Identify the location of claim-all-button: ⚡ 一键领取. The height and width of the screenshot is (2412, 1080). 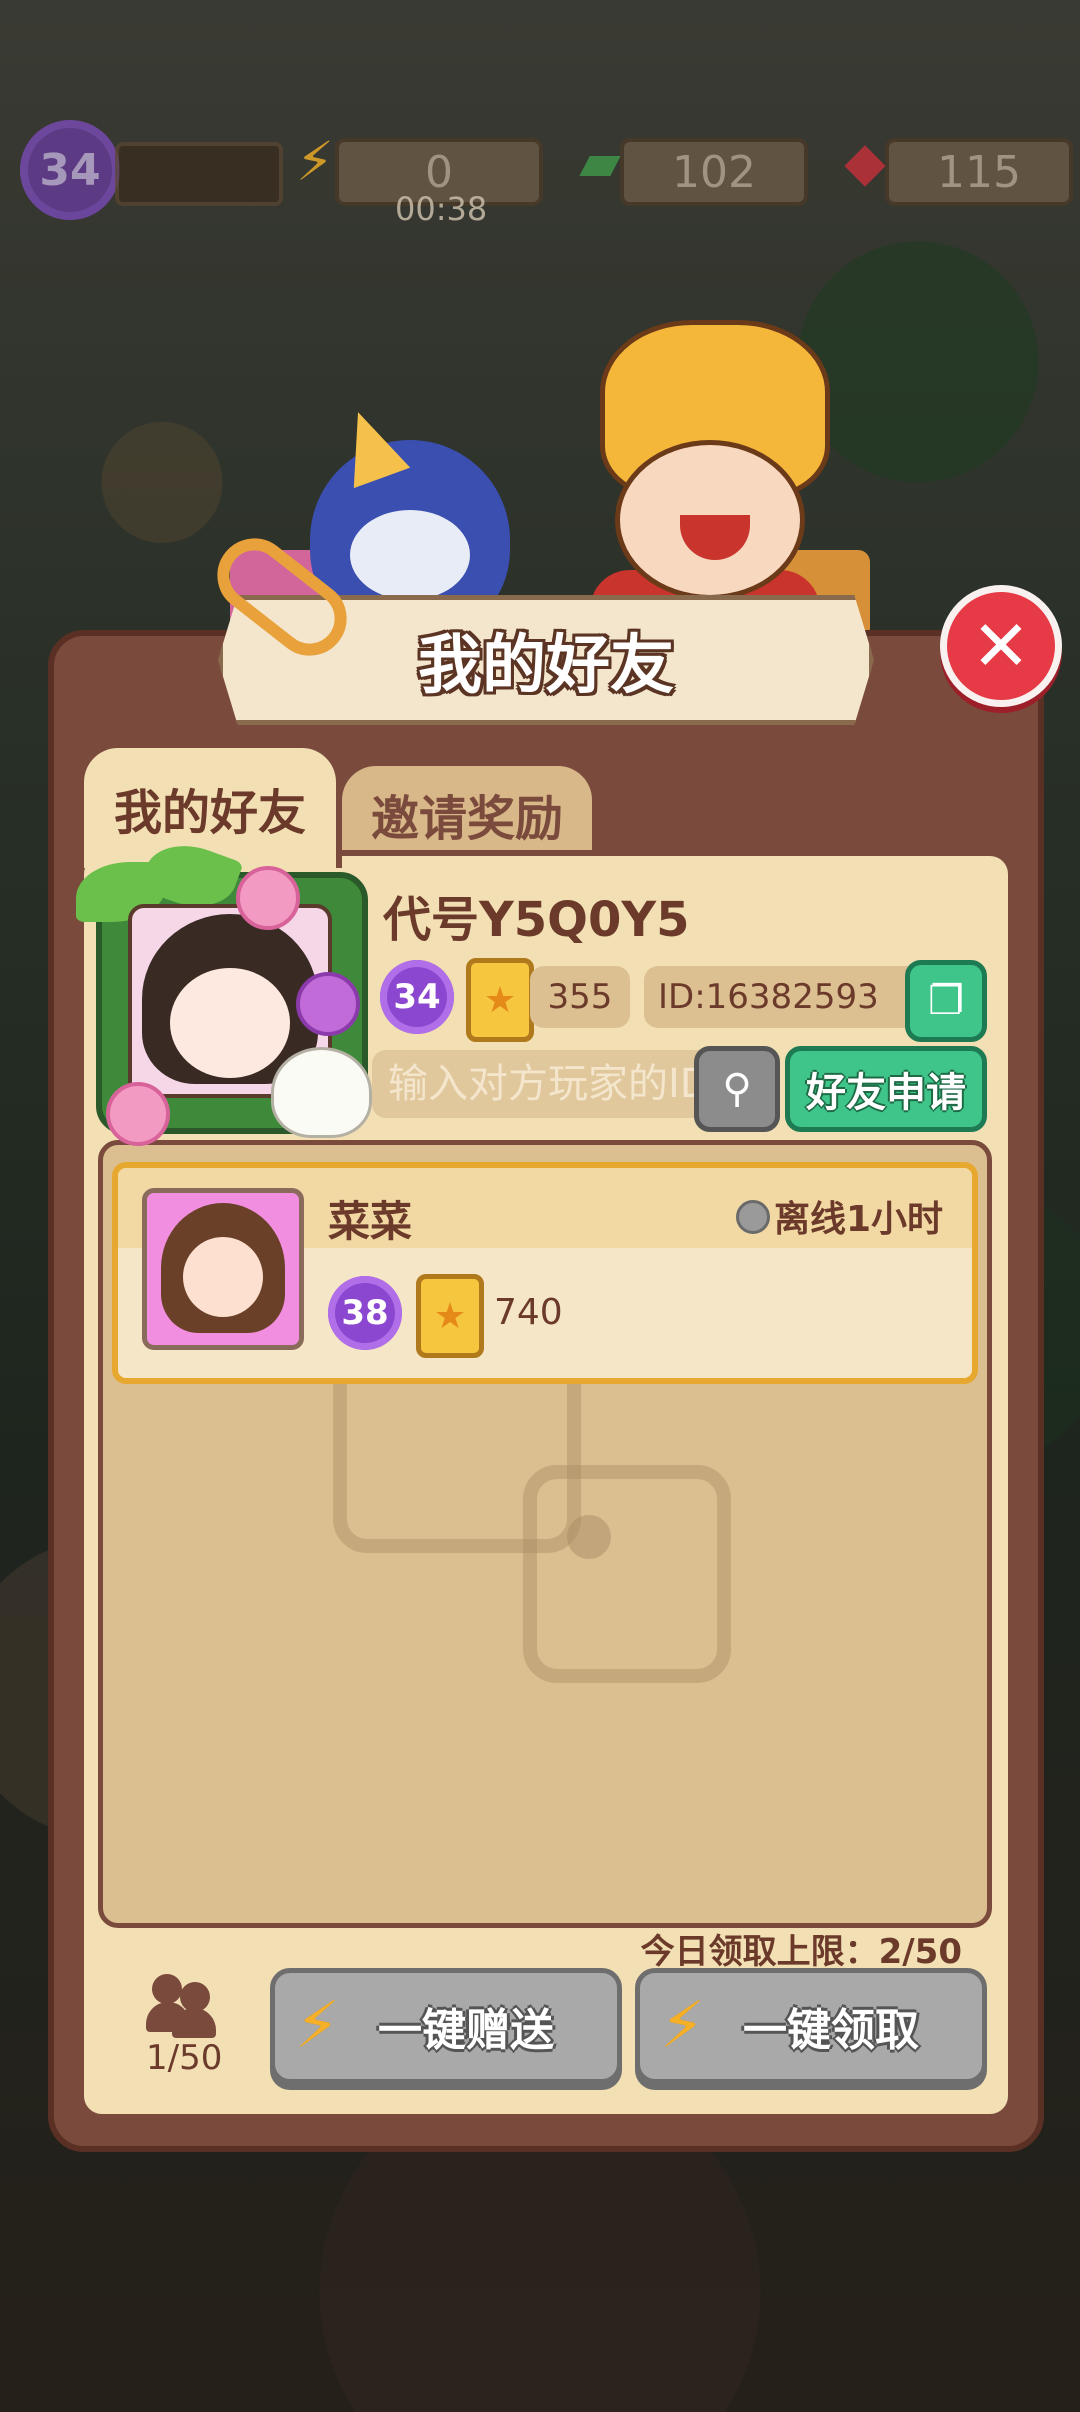
(811, 2026).